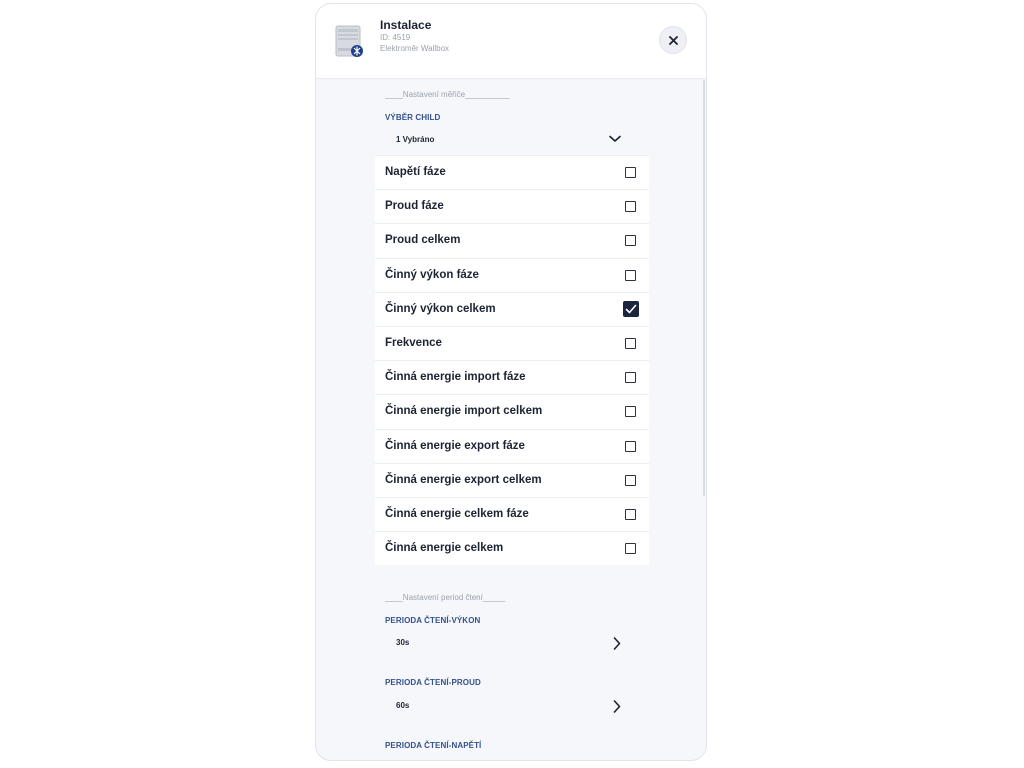  What do you see at coordinates (423, 240) in the screenshot?
I see `list-item-label: Proud celkem` at bounding box center [423, 240].